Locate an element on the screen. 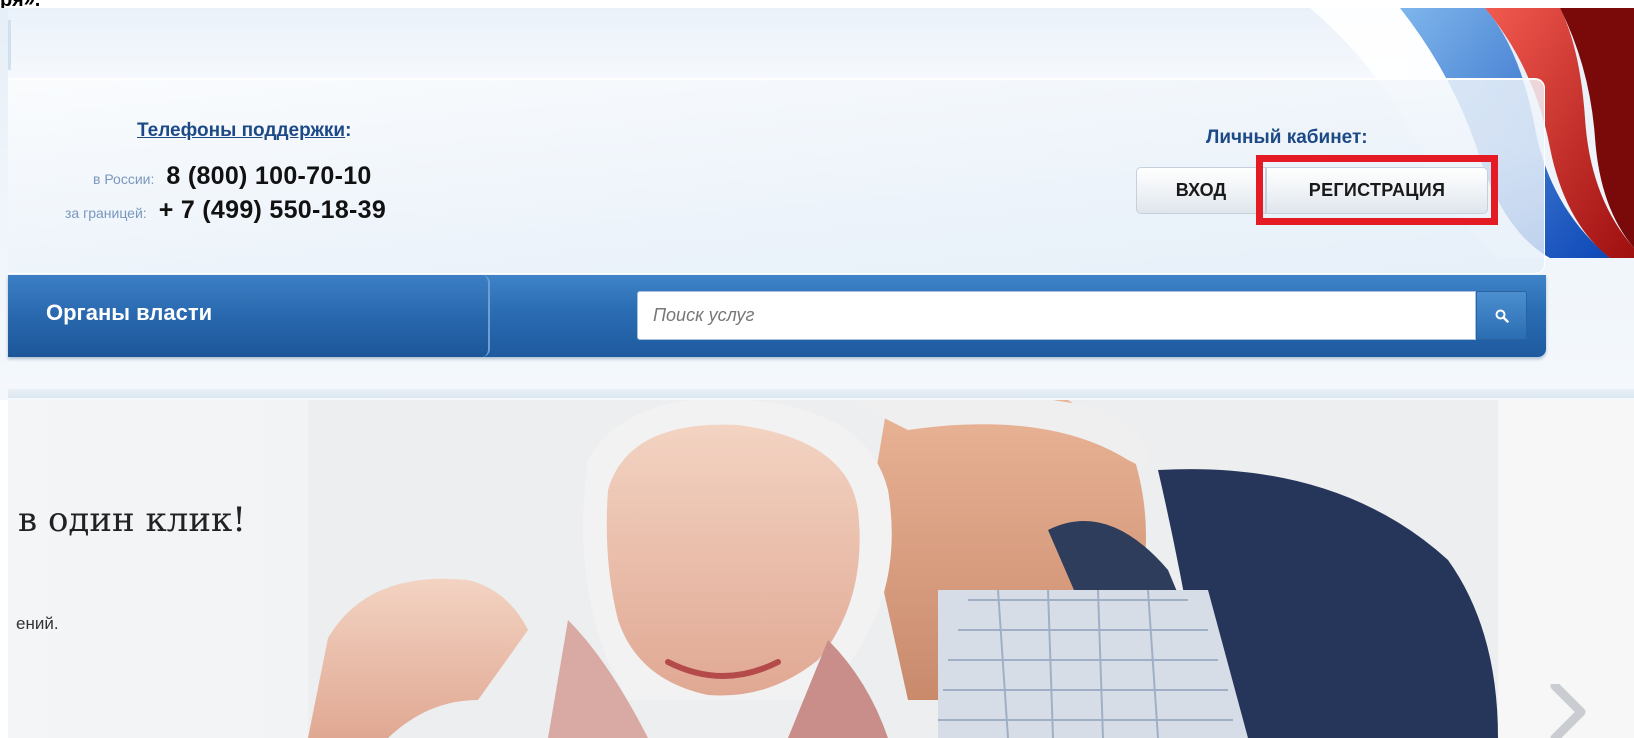 The image size is (1634, 738). hero-title: в один клик! is located at coordinates (132, 520).